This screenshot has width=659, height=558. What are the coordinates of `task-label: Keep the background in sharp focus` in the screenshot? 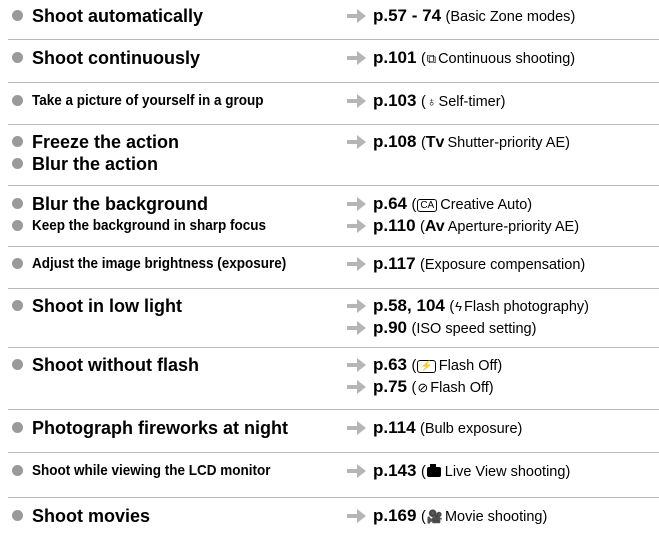 It's located at (149, 225).